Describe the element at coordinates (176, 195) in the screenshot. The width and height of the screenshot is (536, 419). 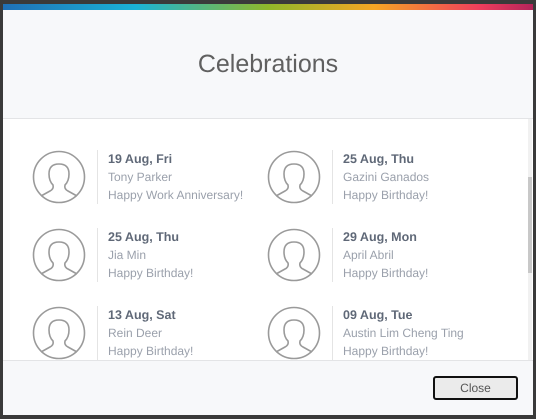
I see `celebration-message: Happy Work Anniversary!` at that location.